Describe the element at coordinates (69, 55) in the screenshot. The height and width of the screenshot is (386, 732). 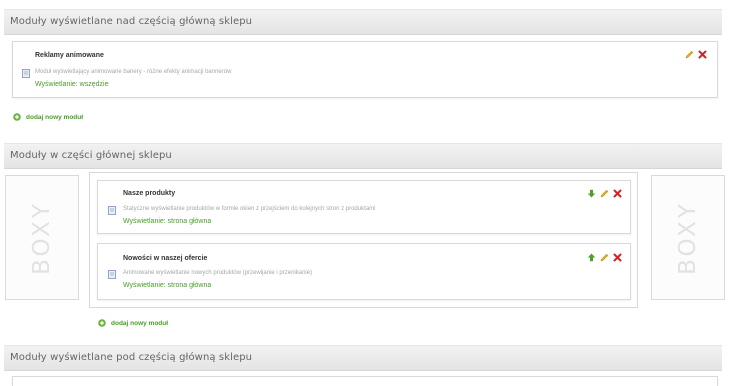
I see `module-title: Reklamy animowane` at that location.